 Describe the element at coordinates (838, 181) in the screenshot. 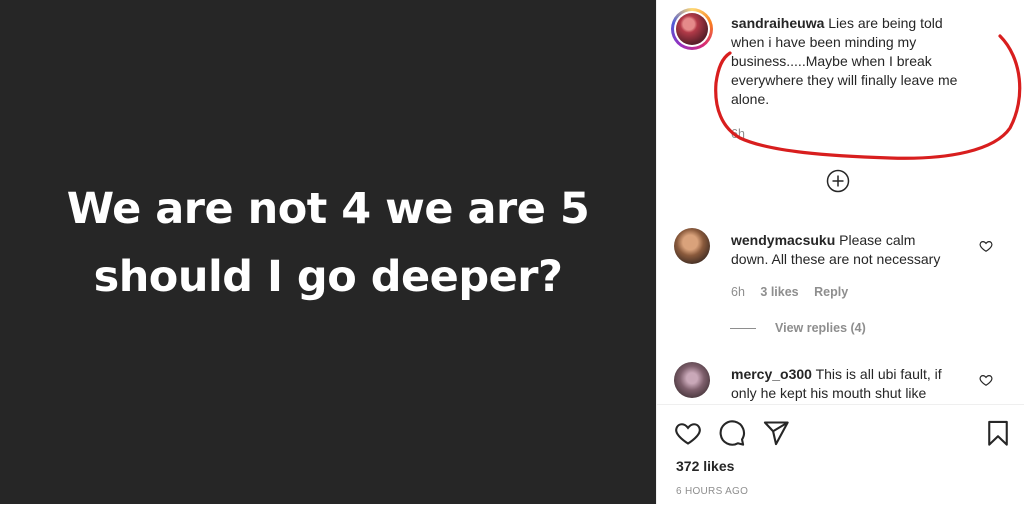

I see `plus-circle-icon` at that location.